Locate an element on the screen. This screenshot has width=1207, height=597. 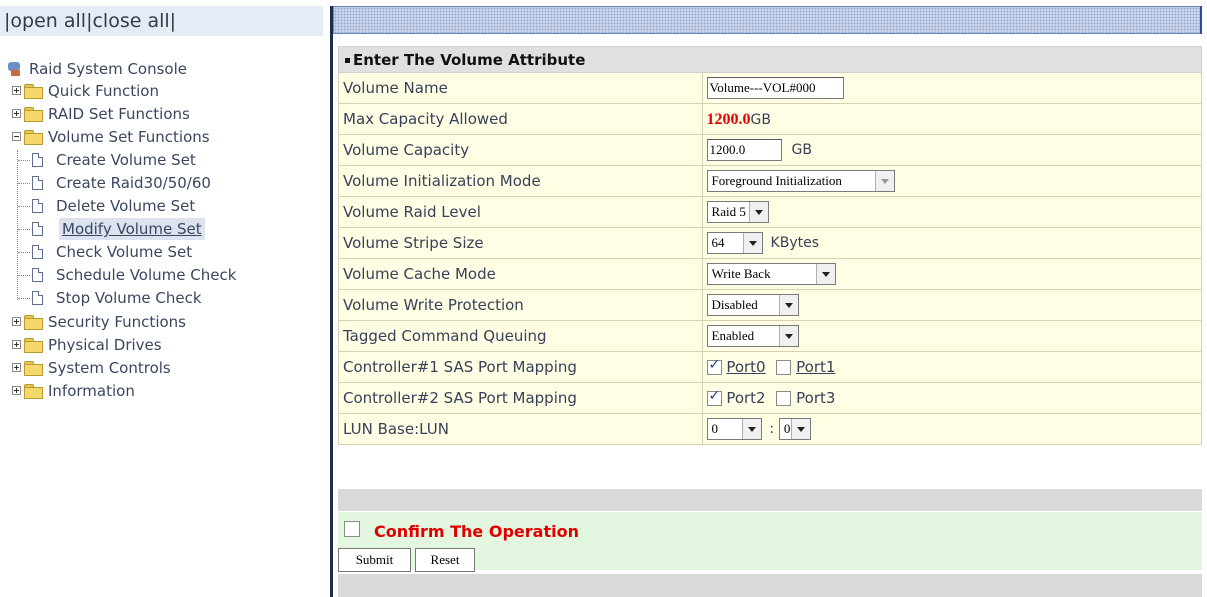
close-all-link: close all is located at coordinates (130, 21).